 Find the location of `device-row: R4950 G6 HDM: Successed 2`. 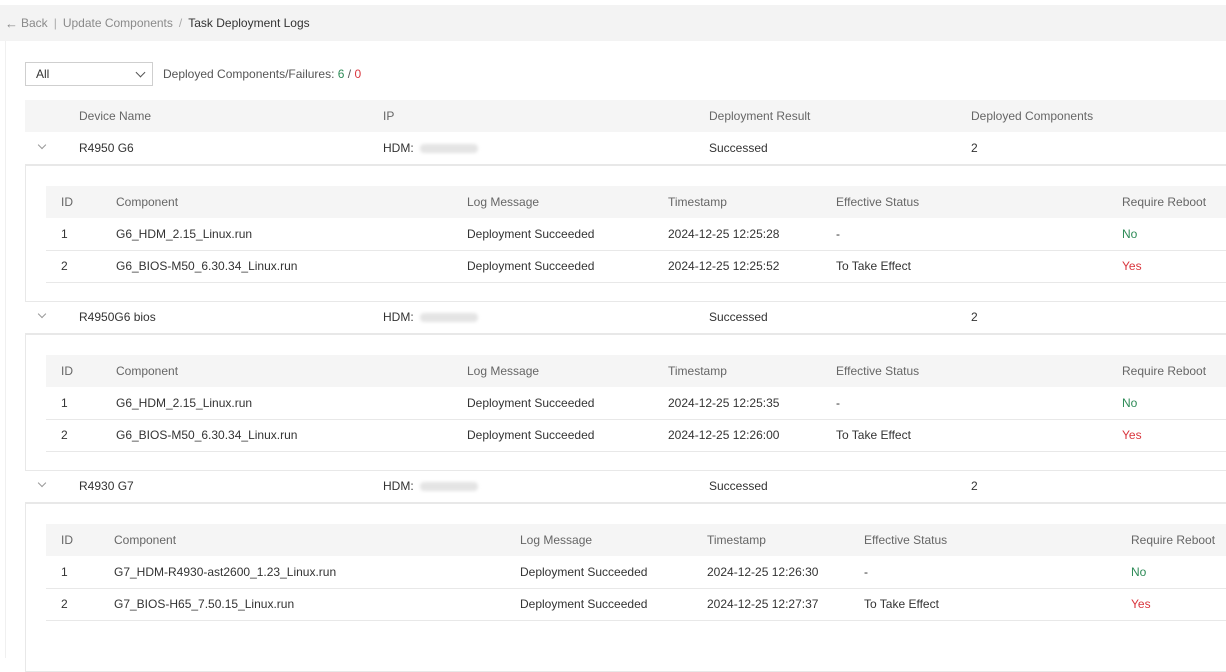

device-row: R4950 G6 HDM: Successed 2 is located at coordinates (625, 148).